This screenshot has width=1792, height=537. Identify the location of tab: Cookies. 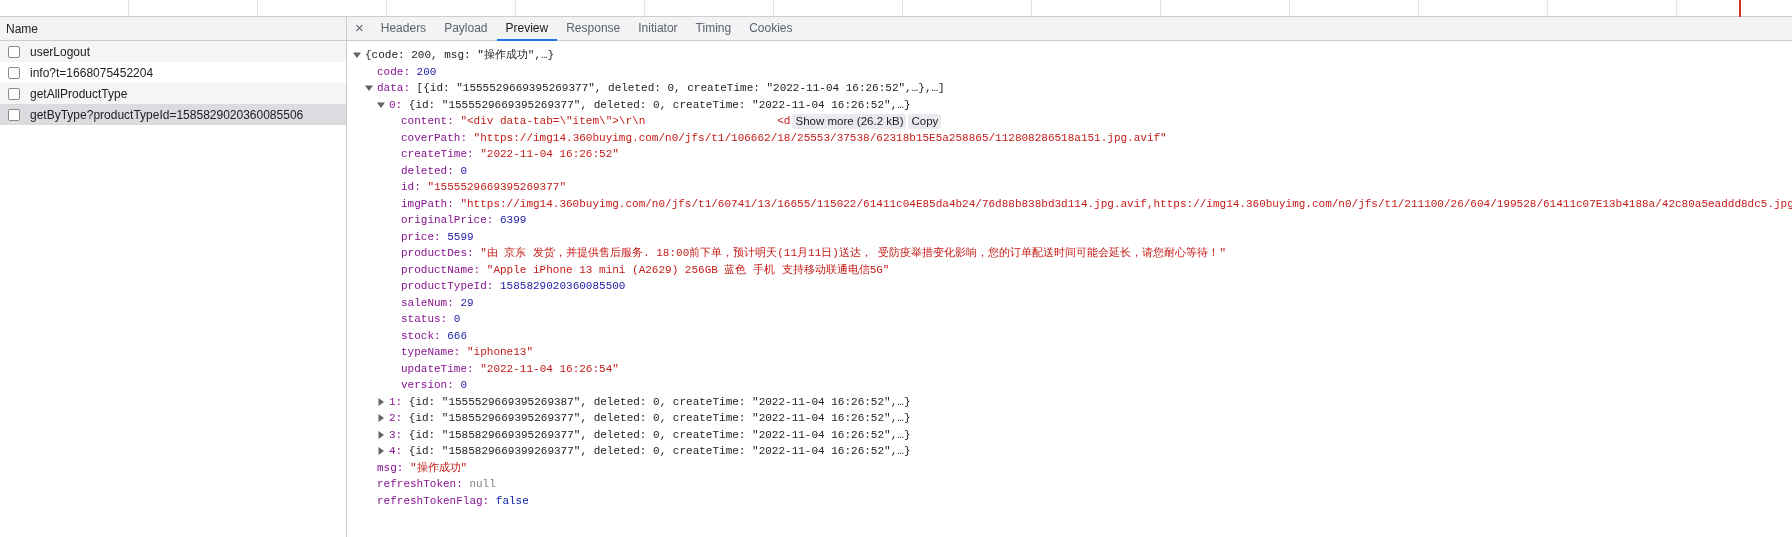
(771, 28).